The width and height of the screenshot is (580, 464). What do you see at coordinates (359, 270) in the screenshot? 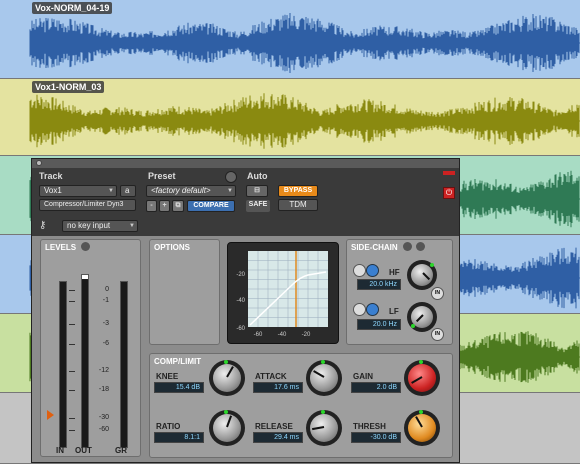
I see `hf-filter-type-icon` at bounding box center [359, 270].